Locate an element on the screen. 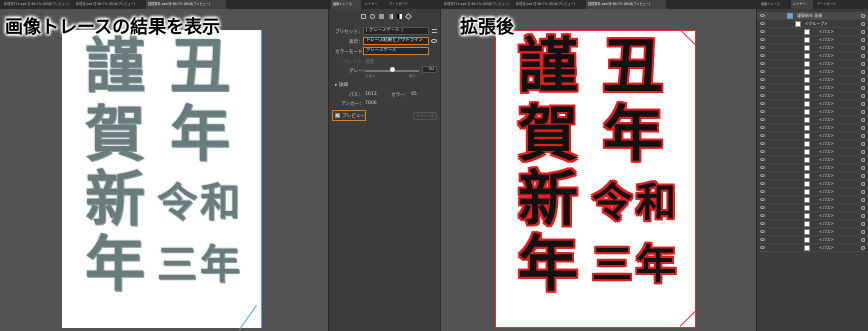 The image size is (868, 331). layer-row-group: <グループ> is located at coordinates (812, 24).